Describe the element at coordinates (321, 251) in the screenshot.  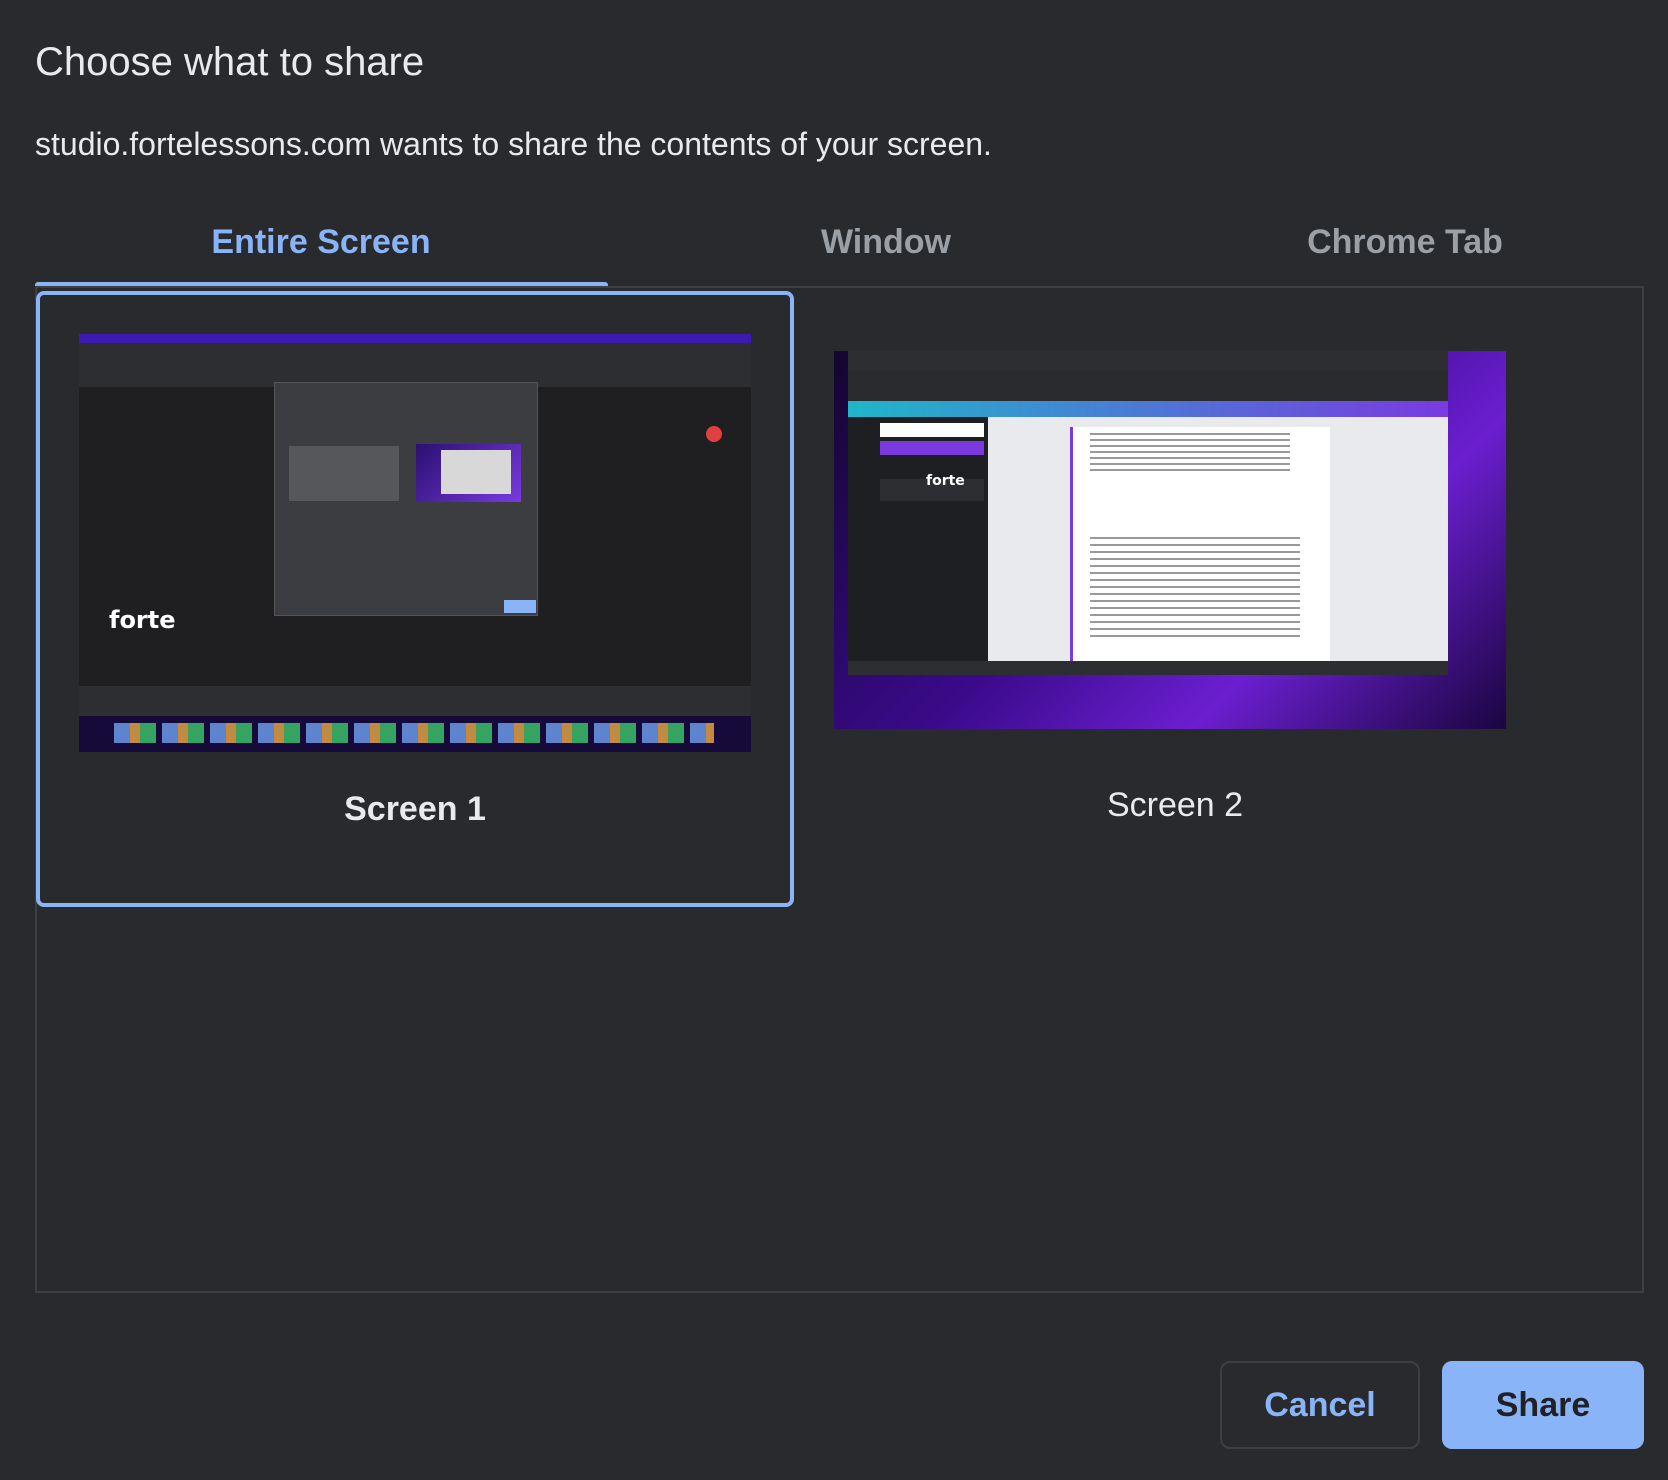
I see `tab-entire-screen: Entire Screen` at that location.